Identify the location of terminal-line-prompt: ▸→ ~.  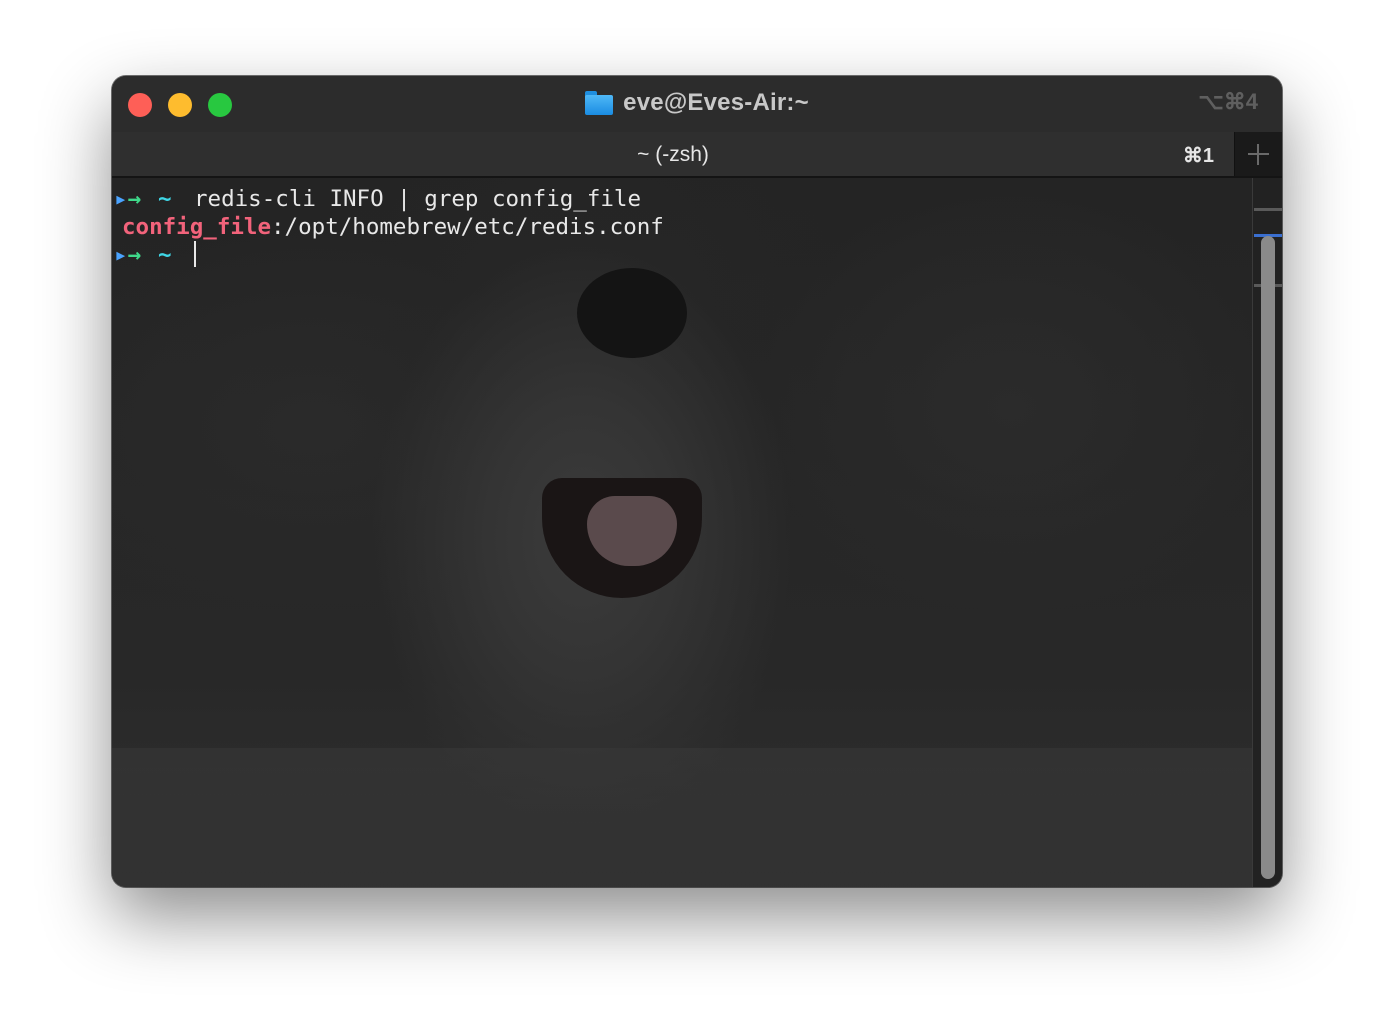
(154, 255).